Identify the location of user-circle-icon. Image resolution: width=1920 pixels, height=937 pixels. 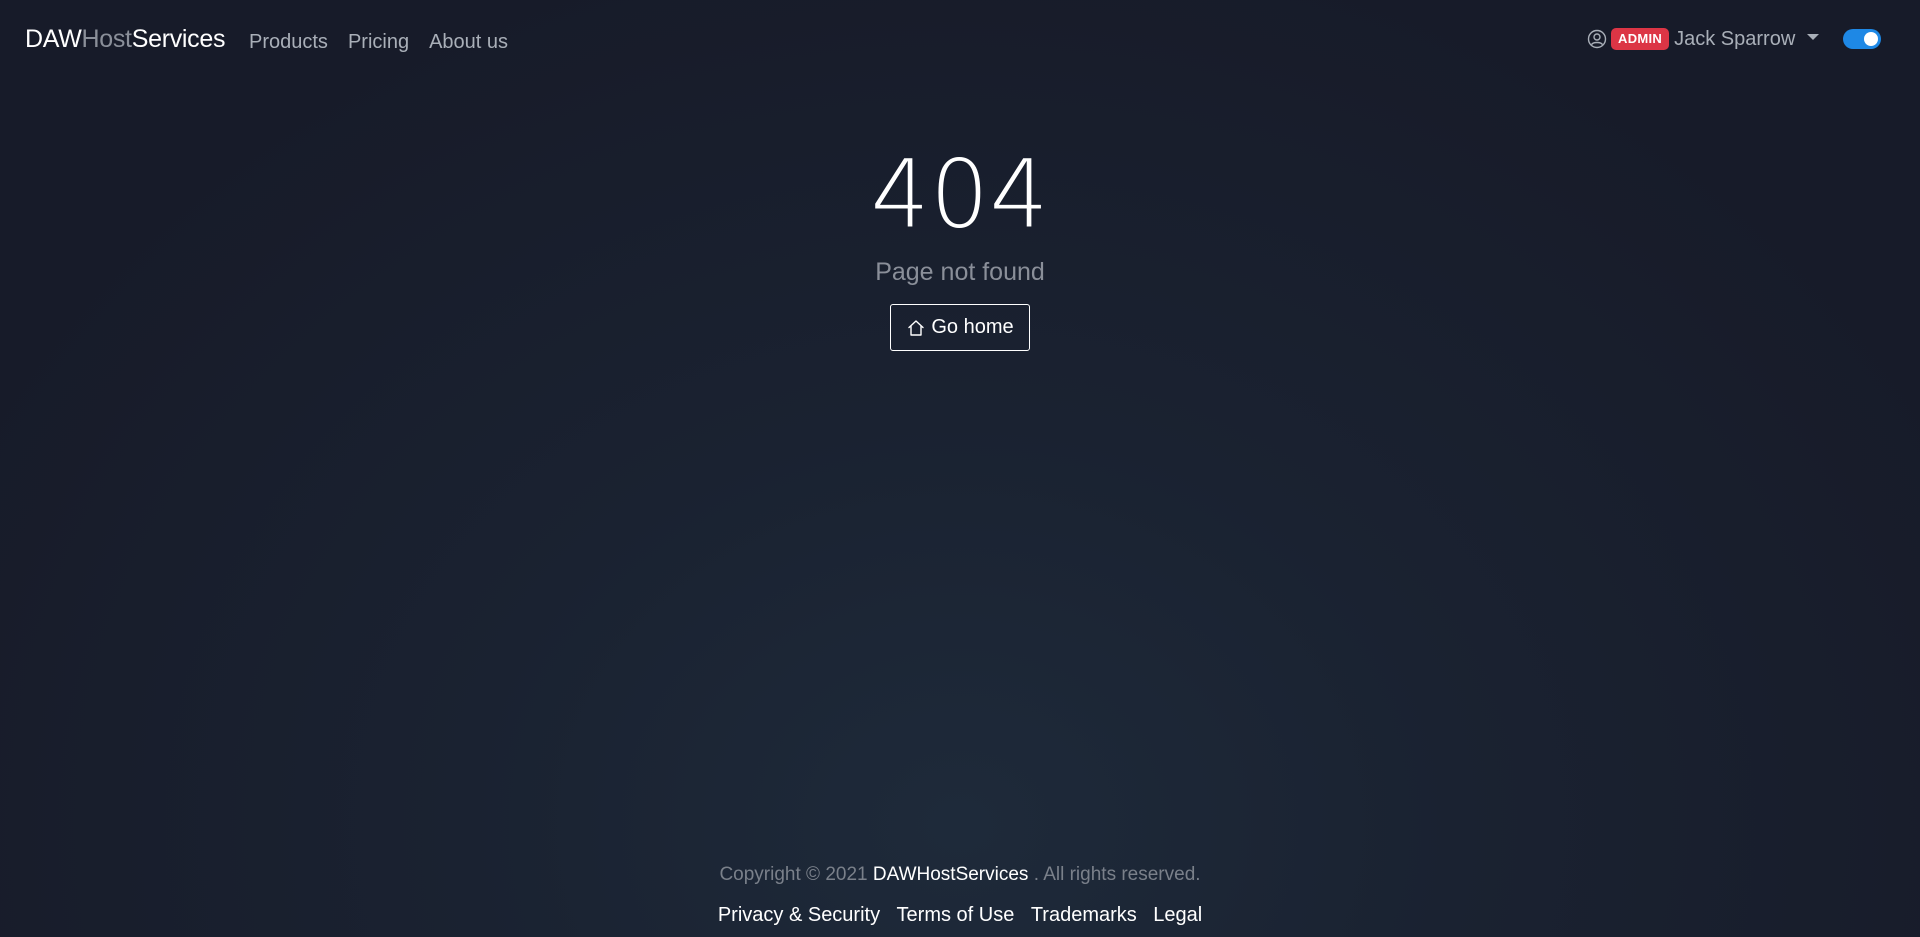
(1597, 39).